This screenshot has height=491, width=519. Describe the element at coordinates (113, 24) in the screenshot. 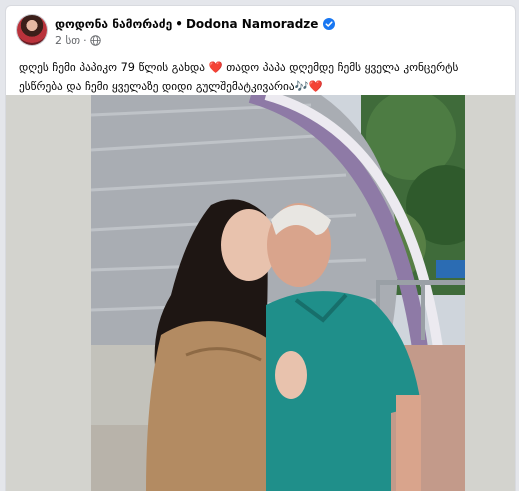

I see `author-name: დოდონა ნამორაძე` at that location.